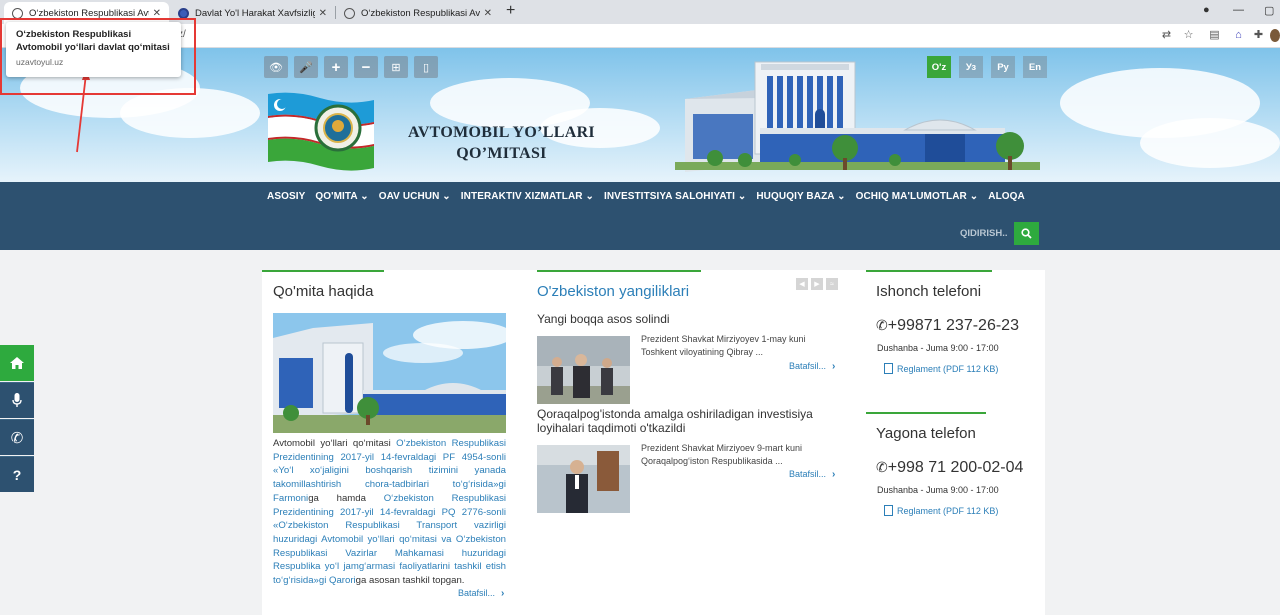 The width and height of the screenshot is (1280, 615). Describe the element at coordinates (321, 131) in the screenshot. I see `uzbekistan-flag-emblem` at that location.